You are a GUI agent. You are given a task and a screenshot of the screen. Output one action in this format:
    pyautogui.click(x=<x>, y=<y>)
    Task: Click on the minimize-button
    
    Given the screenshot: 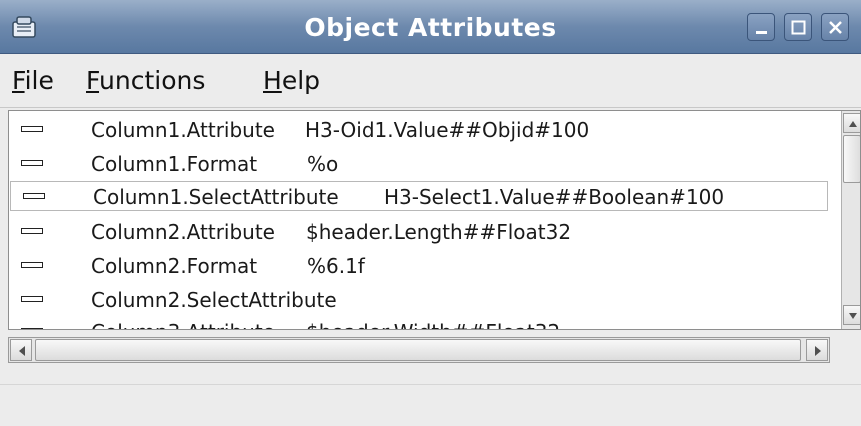 What is the action you would take?
    pyautogui.click(x=761, y=27)
    